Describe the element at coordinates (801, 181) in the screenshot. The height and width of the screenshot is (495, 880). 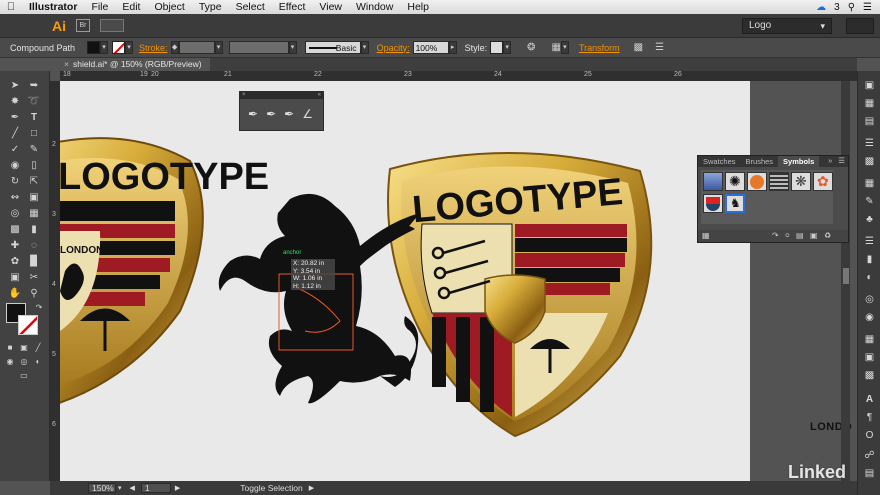
I see `symbol-wreath: ❋` at that location.